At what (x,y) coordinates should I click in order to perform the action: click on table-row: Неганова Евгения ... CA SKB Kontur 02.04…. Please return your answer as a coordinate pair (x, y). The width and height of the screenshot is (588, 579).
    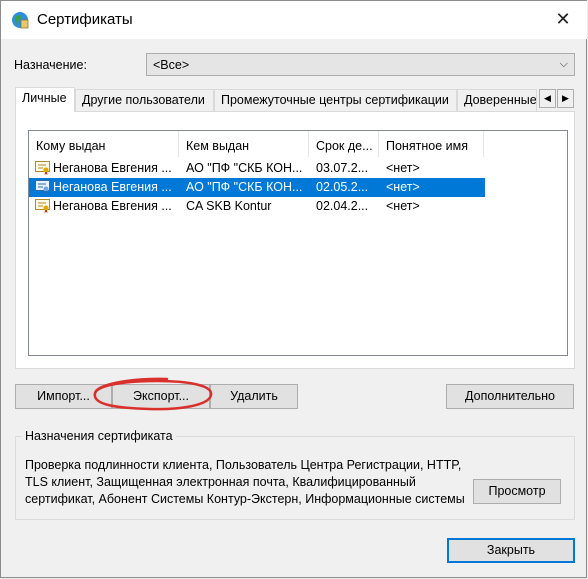
    Looking at the image, I should click on (257, 206).